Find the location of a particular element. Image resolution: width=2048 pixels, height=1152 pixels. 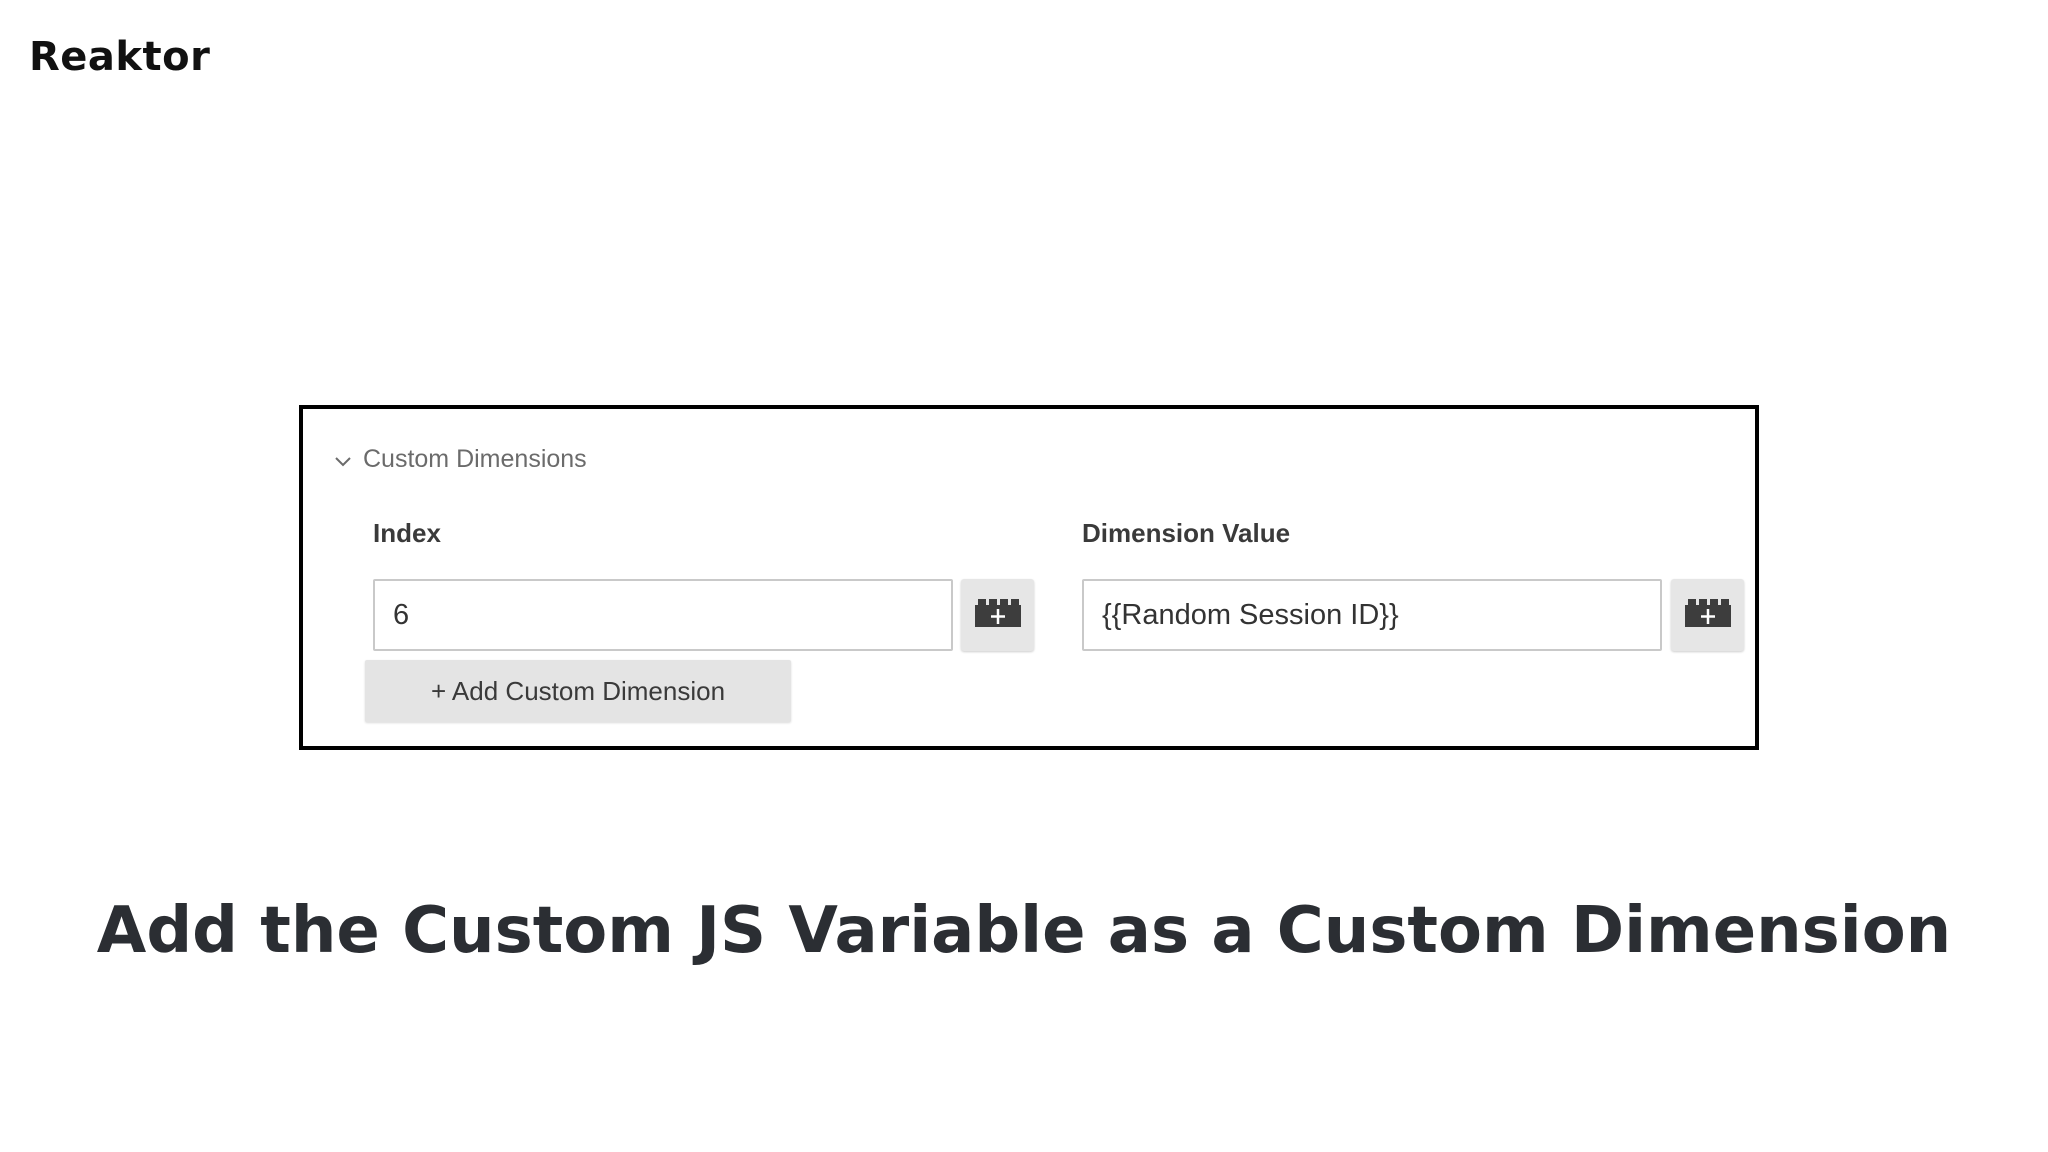

add-custom-dimension-button: + Add Custom Dimension is located at coordinates (578, 691).